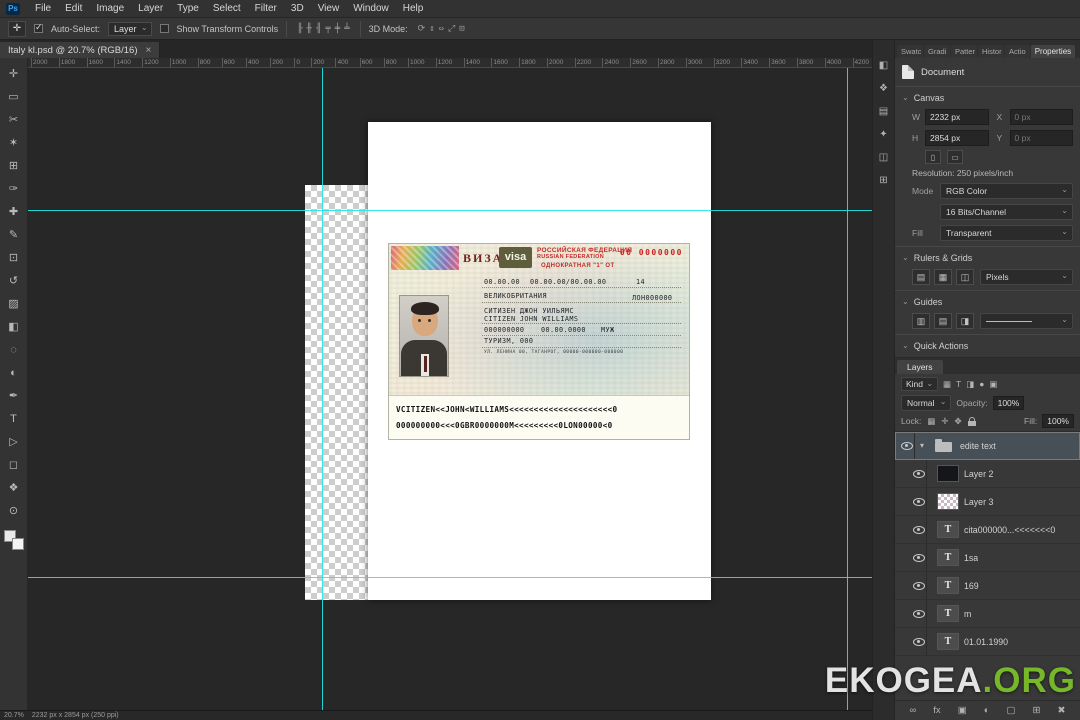  Describe the element at coordinates (14, 96) in the screenshot. I see `marquee-tool: ▭` at that location.